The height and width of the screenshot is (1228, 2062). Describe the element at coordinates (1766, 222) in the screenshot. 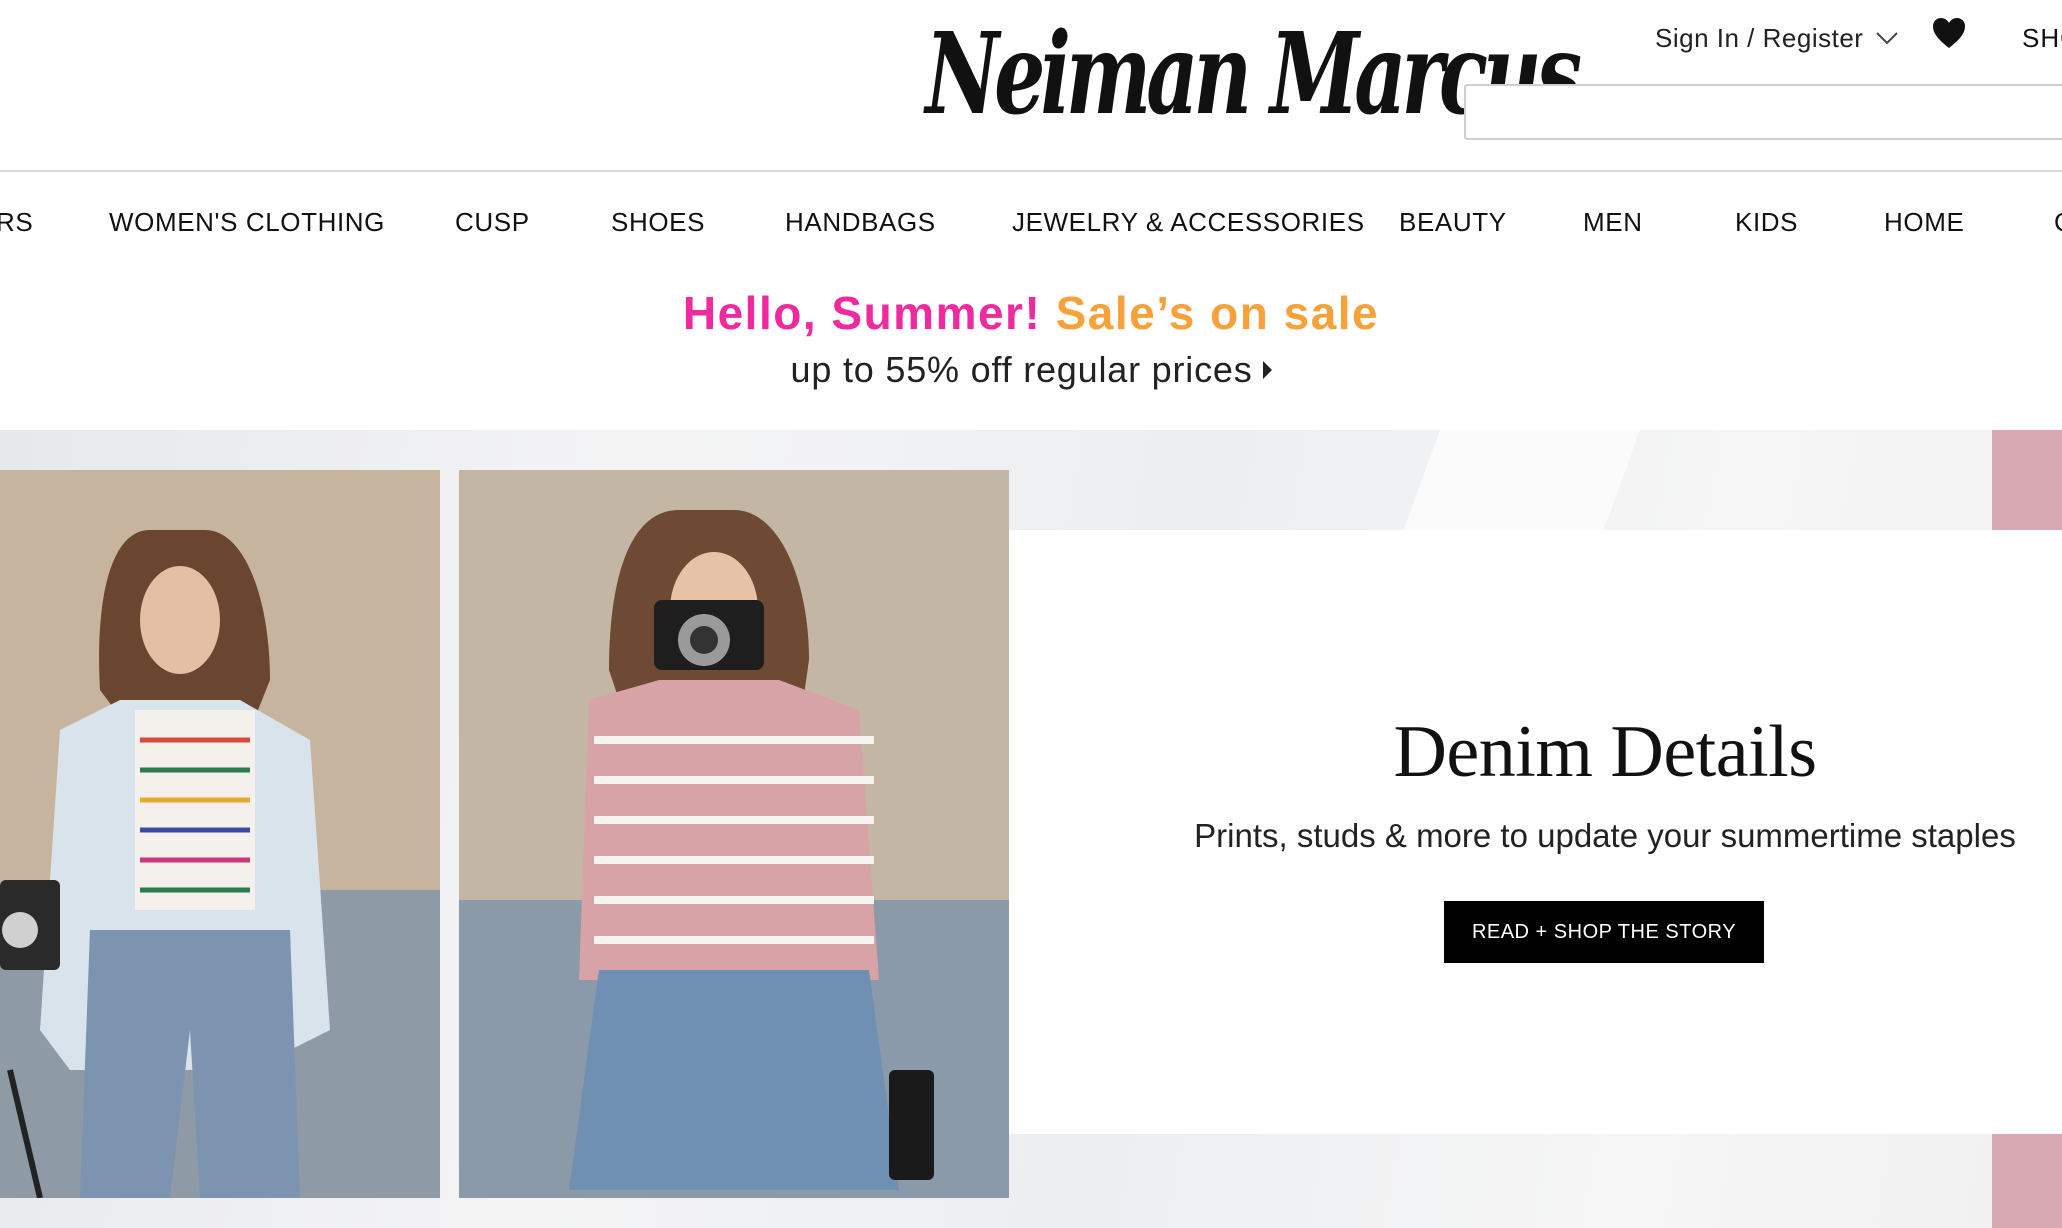

I see `nav-item-kids: KIDS` at that location.